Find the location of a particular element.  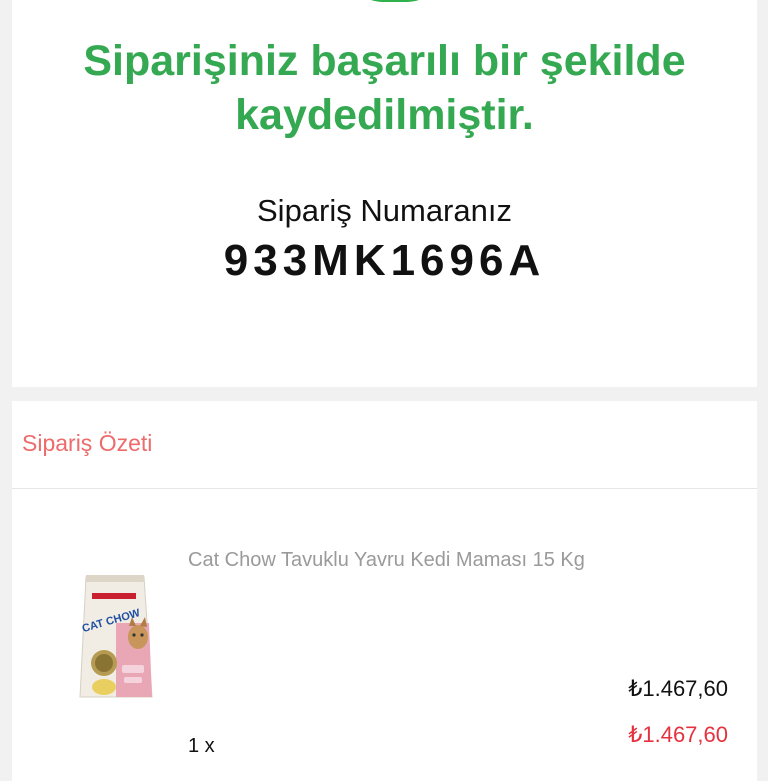

quantity: 1 x is located at coordinates (201, 746).